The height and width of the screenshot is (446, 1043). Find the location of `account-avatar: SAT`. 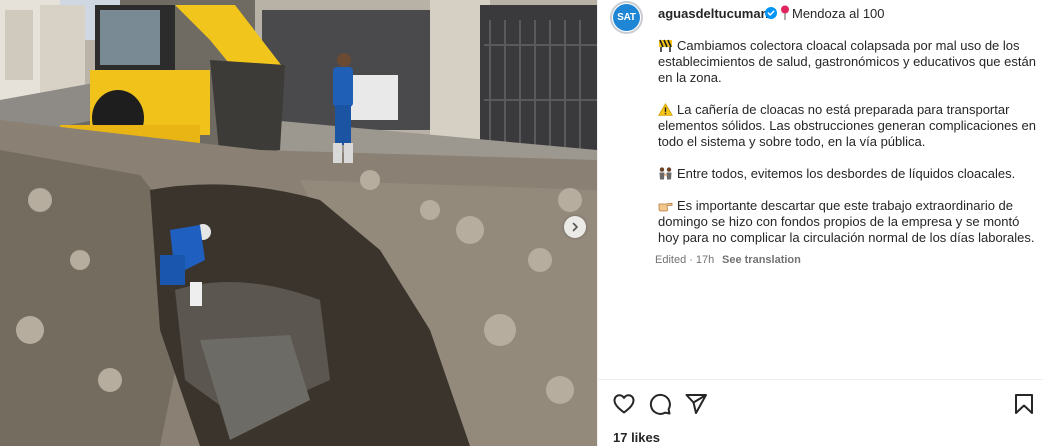

account-avatar: SAT is located at coordinates (626, 17).